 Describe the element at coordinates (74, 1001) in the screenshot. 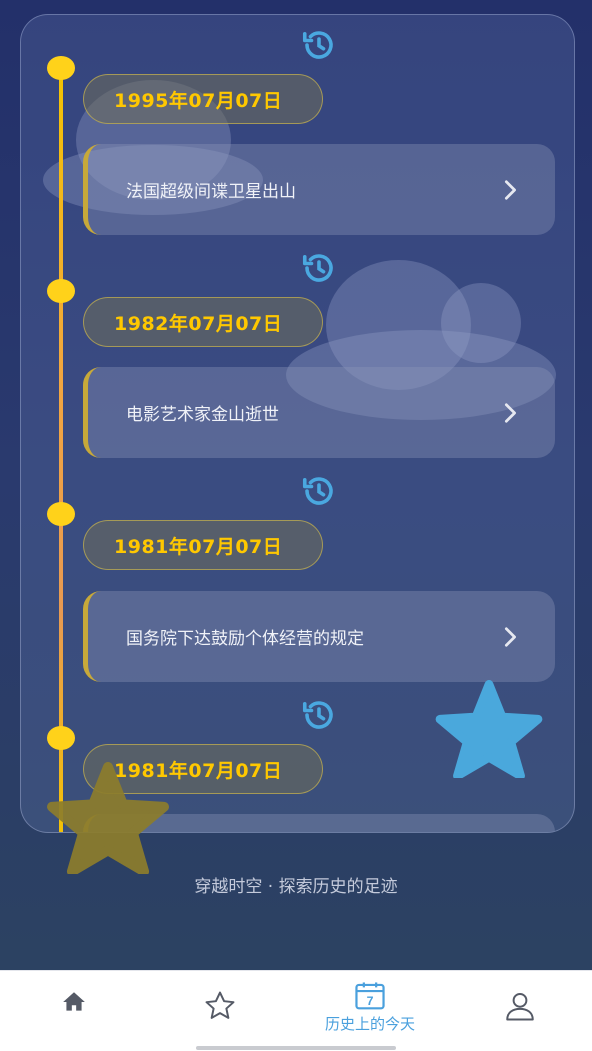

I see `home-icon` at that location.